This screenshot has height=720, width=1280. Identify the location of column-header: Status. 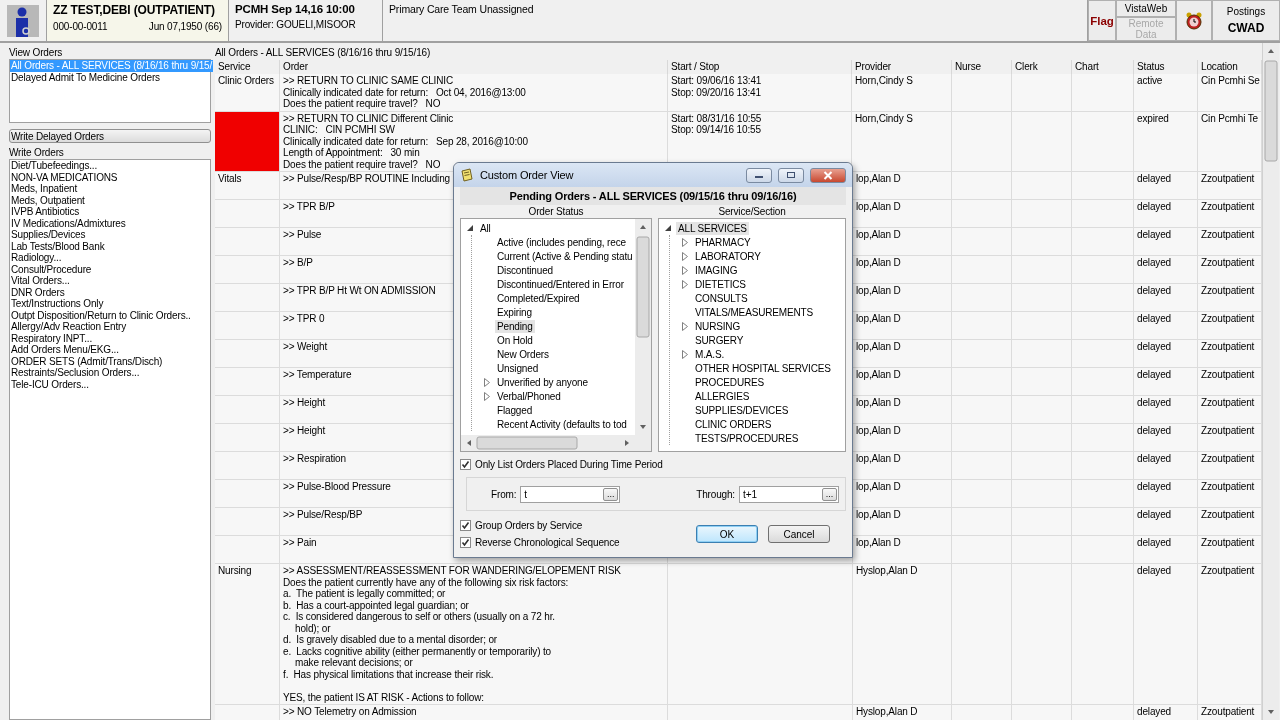
(1166, 67).